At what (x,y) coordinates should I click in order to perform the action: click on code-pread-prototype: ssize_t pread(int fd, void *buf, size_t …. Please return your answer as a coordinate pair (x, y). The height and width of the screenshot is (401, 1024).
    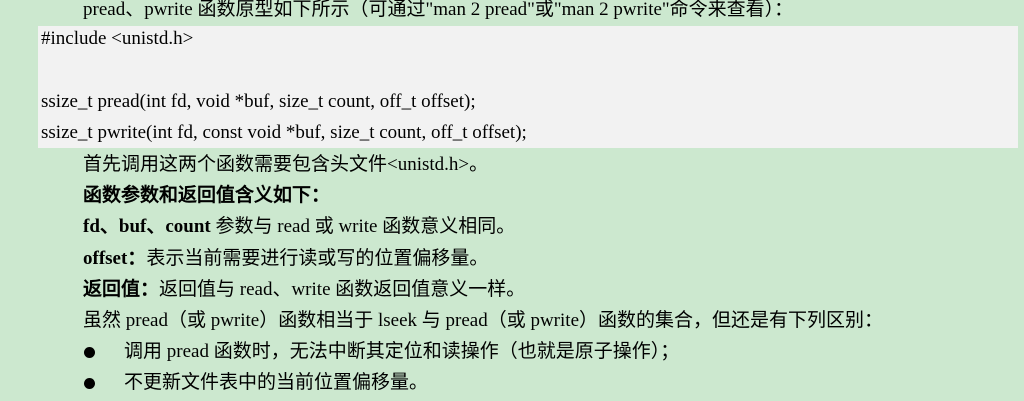
    Looking at the image, I should click on (258, 101).